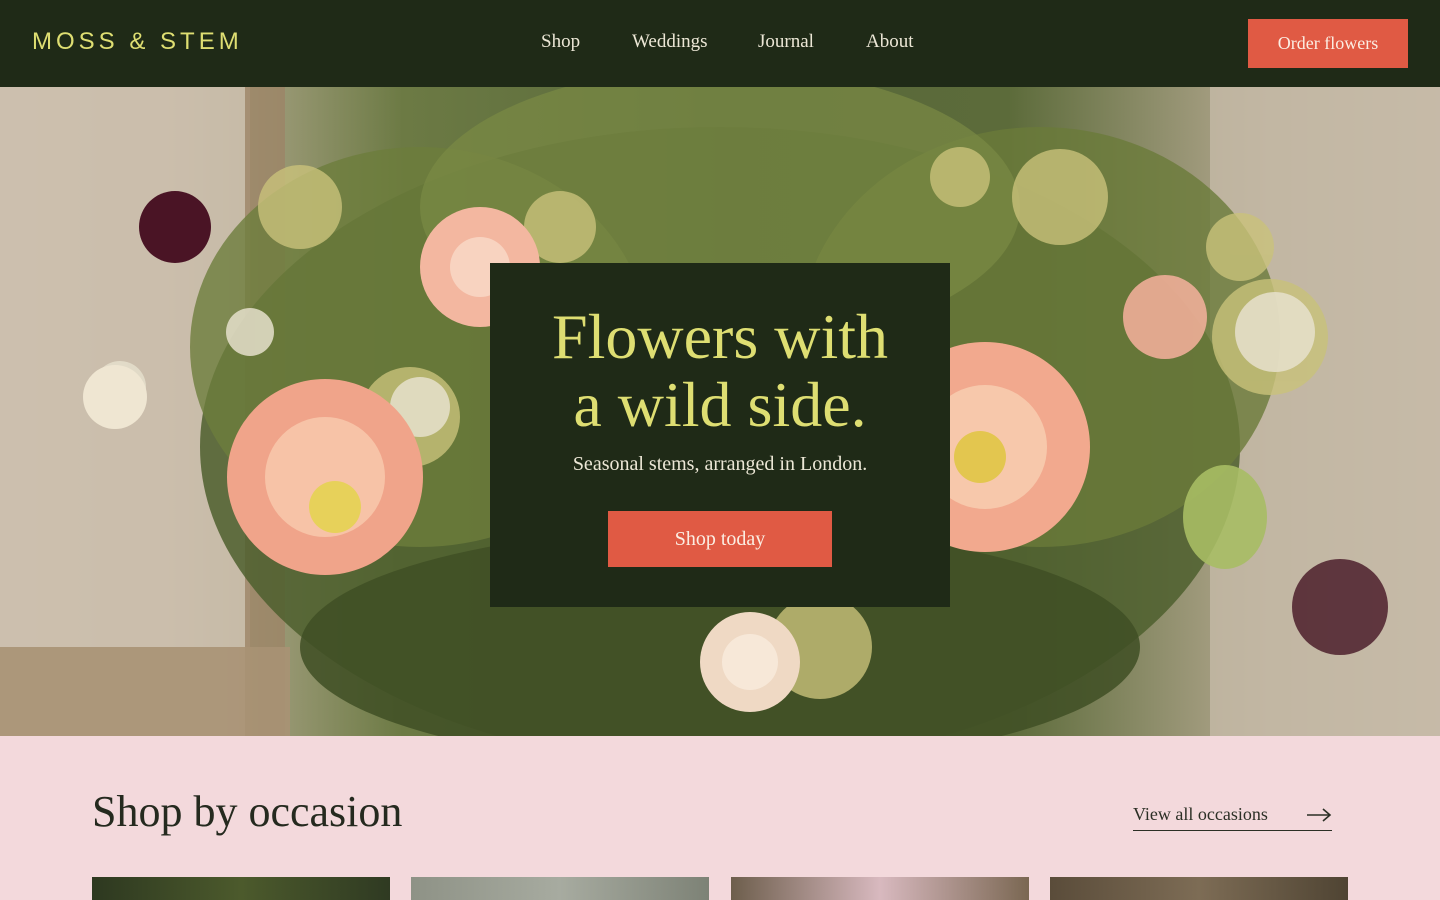 The width and height of the screenshot is (1440, 900). What do you see at coordinates (720, 464) in the screenshot?
I see `hero-subtitle: Seasonal stems, arranged in London.` at bounding box center [720, 464].